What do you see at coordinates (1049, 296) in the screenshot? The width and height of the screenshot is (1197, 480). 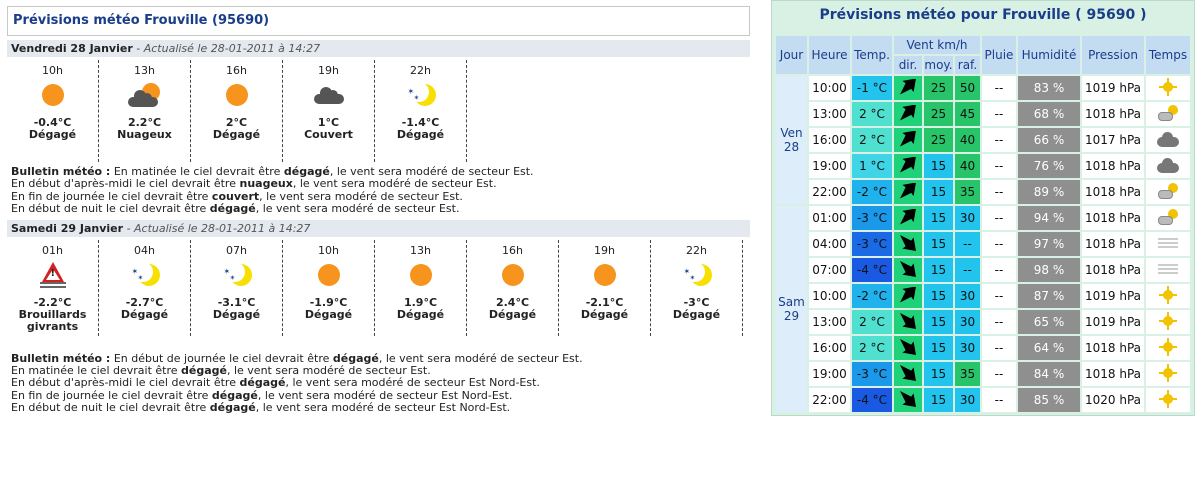 I see `humidity-cell: 87 %` at bounding box center [1049, 296].